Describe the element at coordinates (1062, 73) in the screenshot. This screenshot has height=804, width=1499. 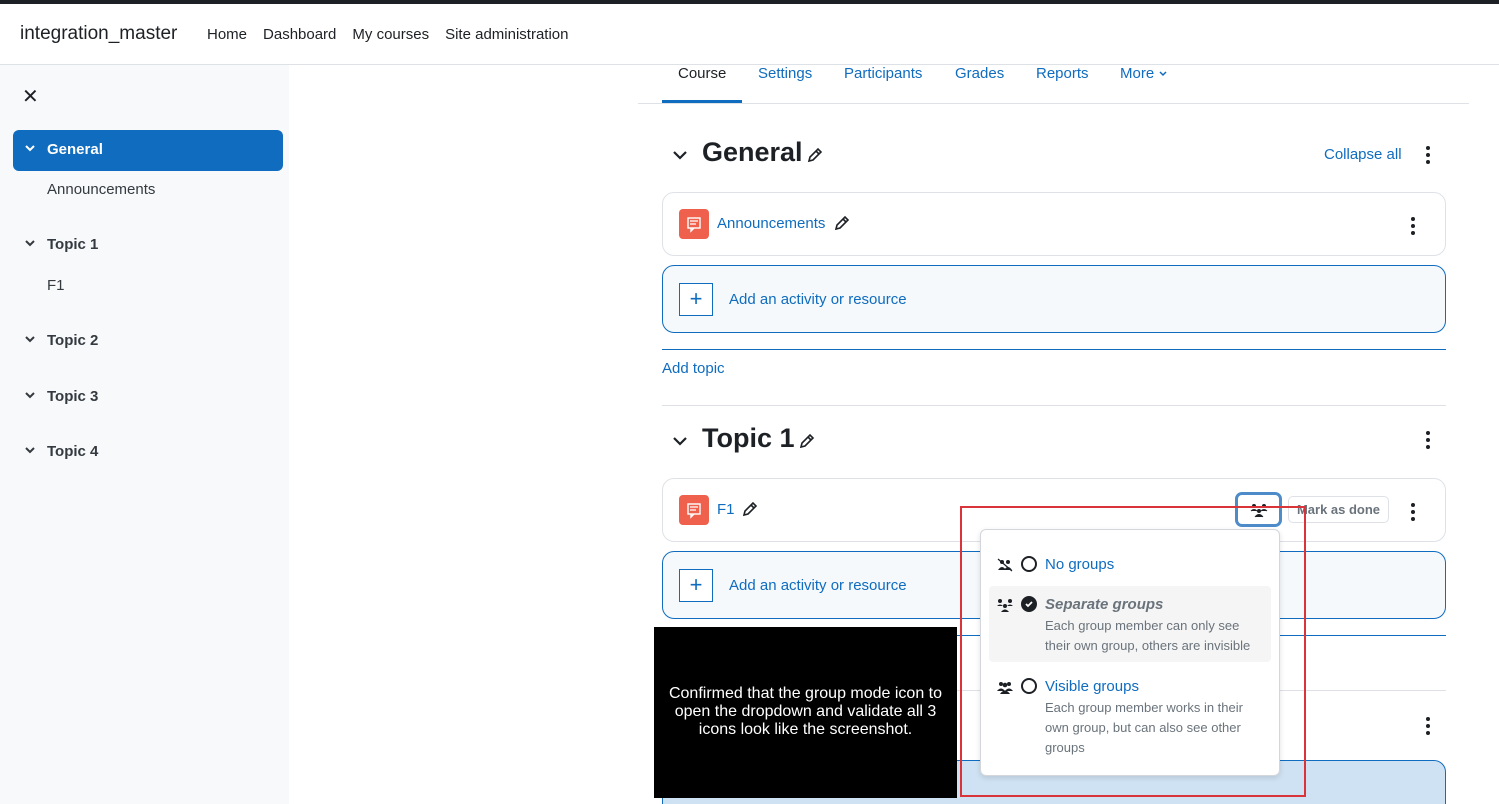
I see `tab-reports: Reports` at that location.